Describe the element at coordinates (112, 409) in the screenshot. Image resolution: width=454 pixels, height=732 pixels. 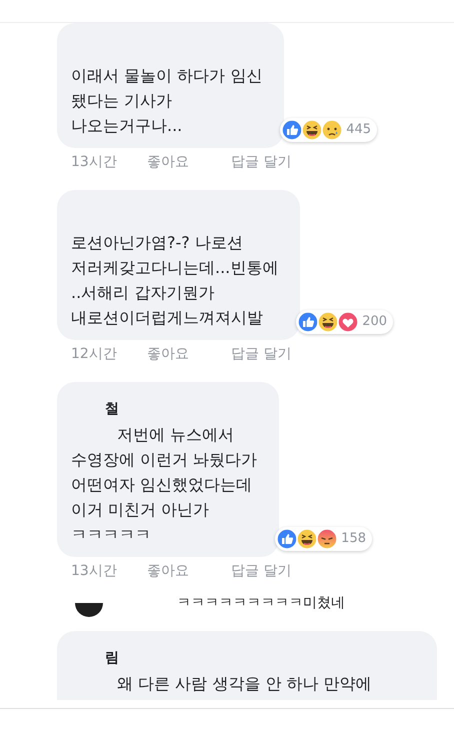
I see `commenter-name: 철` at that location.